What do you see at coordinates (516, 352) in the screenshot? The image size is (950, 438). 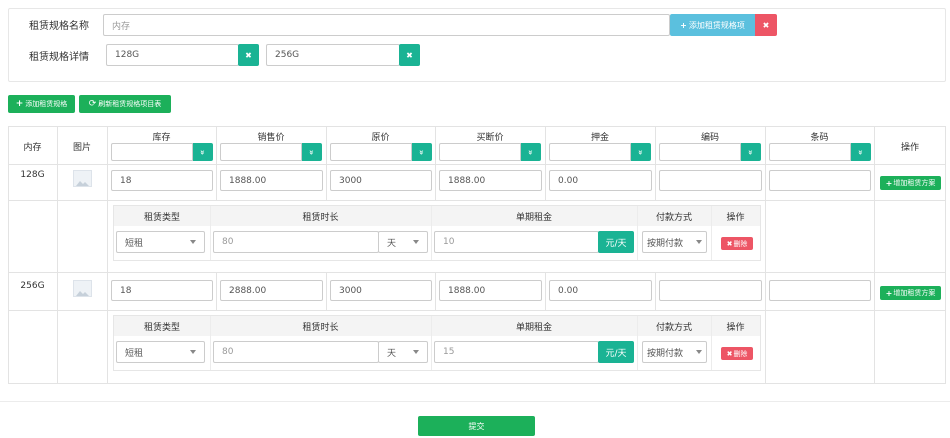 I see `rent-input: 15` at bounding box center [516, 352].